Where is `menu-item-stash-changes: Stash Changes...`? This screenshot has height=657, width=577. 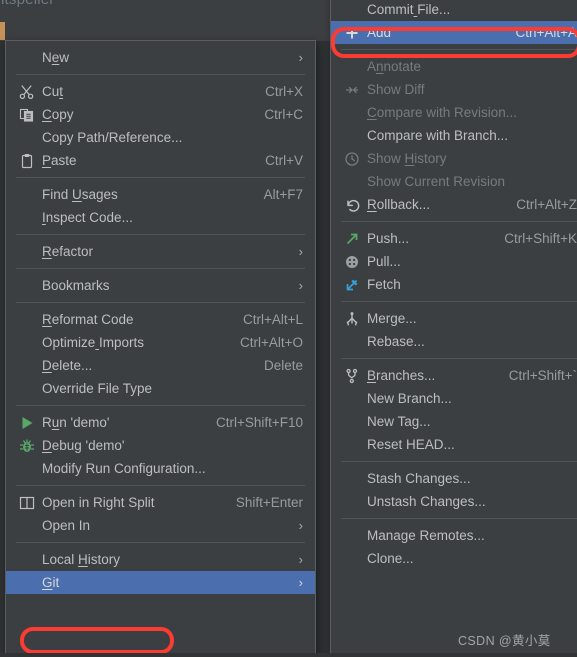
menu-item-stash-changes: Stash Changes... is located at coordinates (454, 478).